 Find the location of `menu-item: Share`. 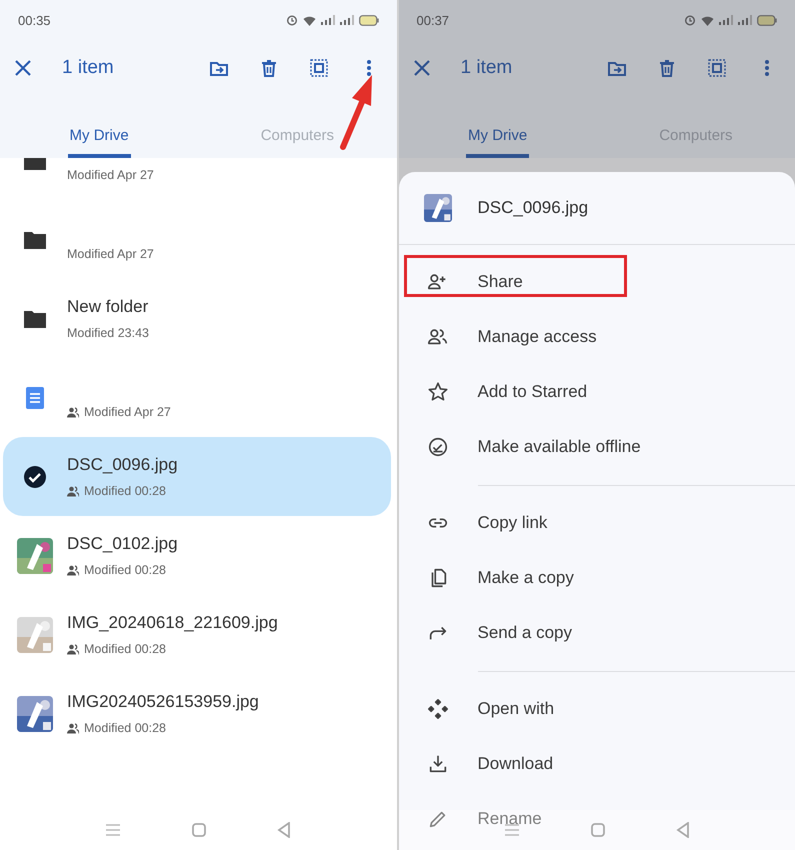

menu-item: Share is located at coordinates (596, 281).